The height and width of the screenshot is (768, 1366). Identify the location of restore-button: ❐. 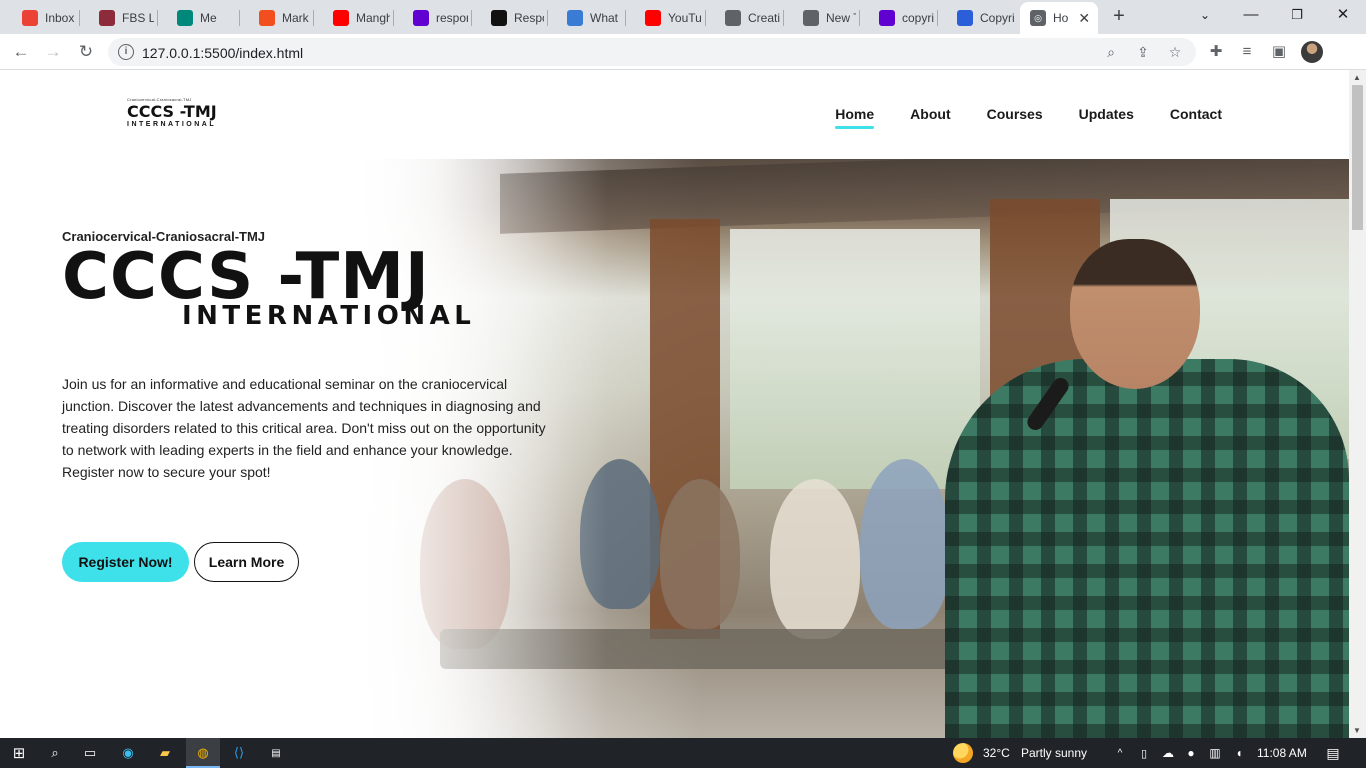
(1297, 15).